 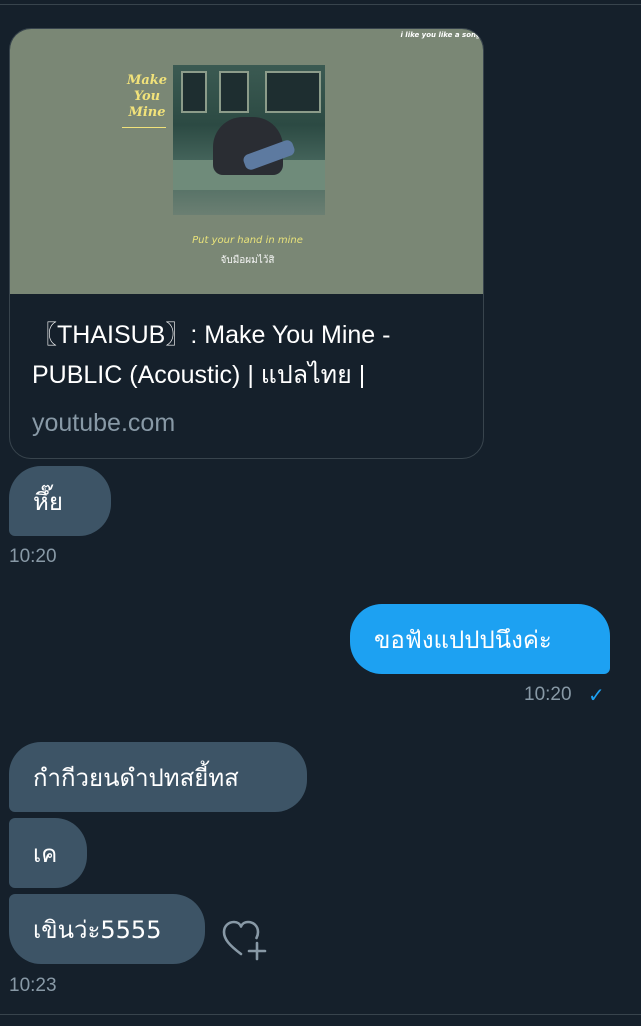 What do you see at coordinates (249, 140) in the screenshot?
I see `thumbnail-photo` at bounding box center [249, 140].